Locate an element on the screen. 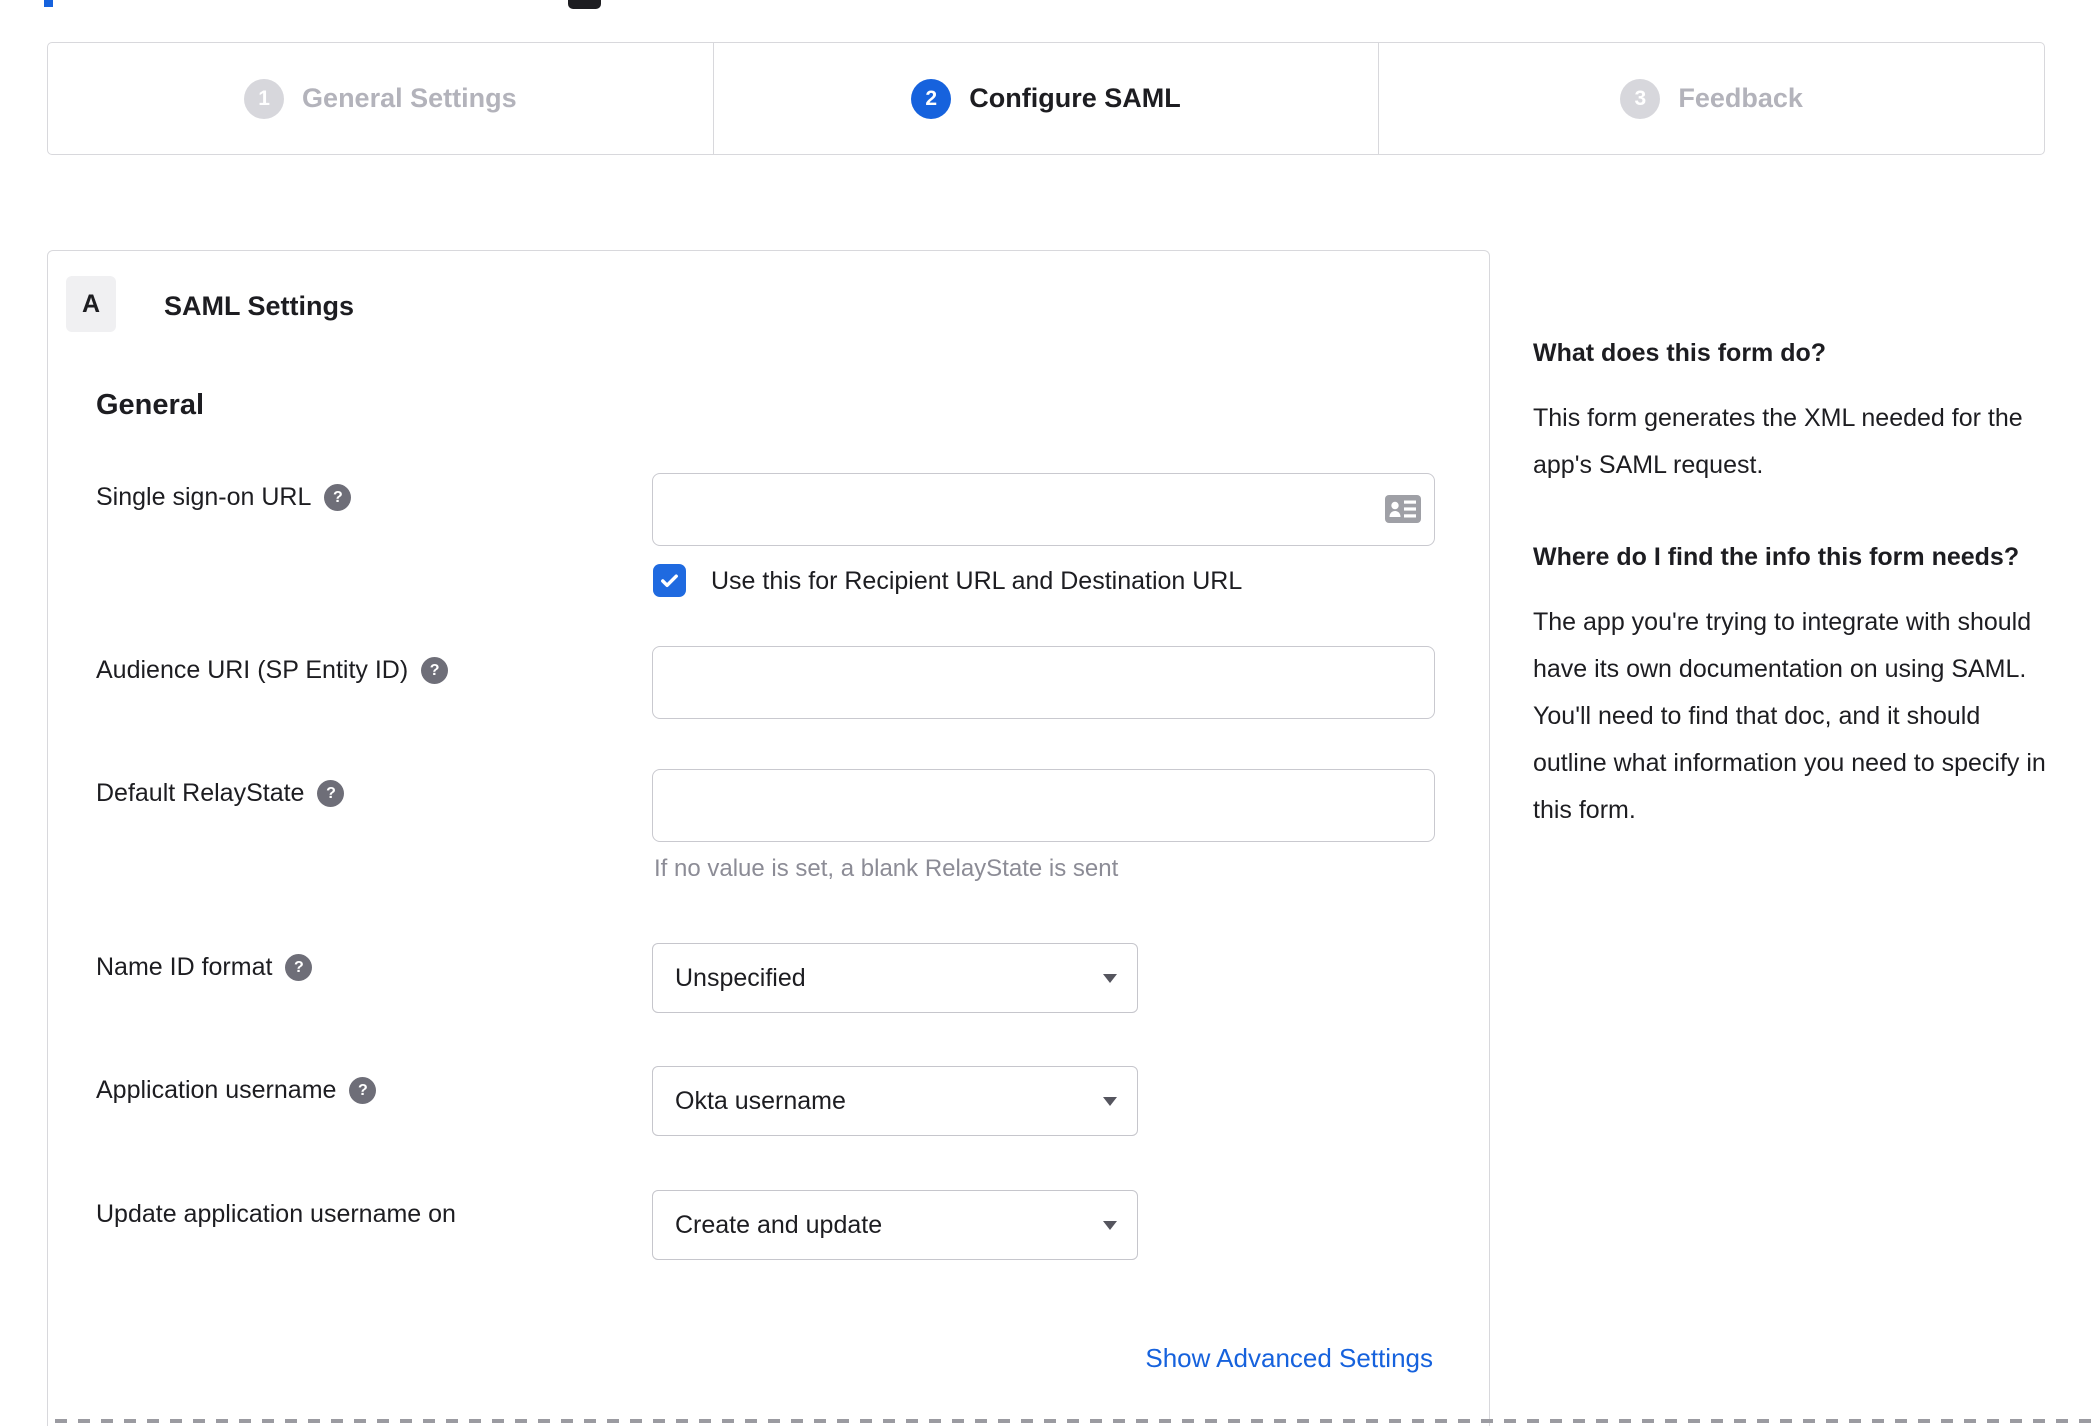 Image resolution: width=2092 pixels, height=1426 pixels. update-username-label-row: Update application username on is located at coordinates (276, 1214).